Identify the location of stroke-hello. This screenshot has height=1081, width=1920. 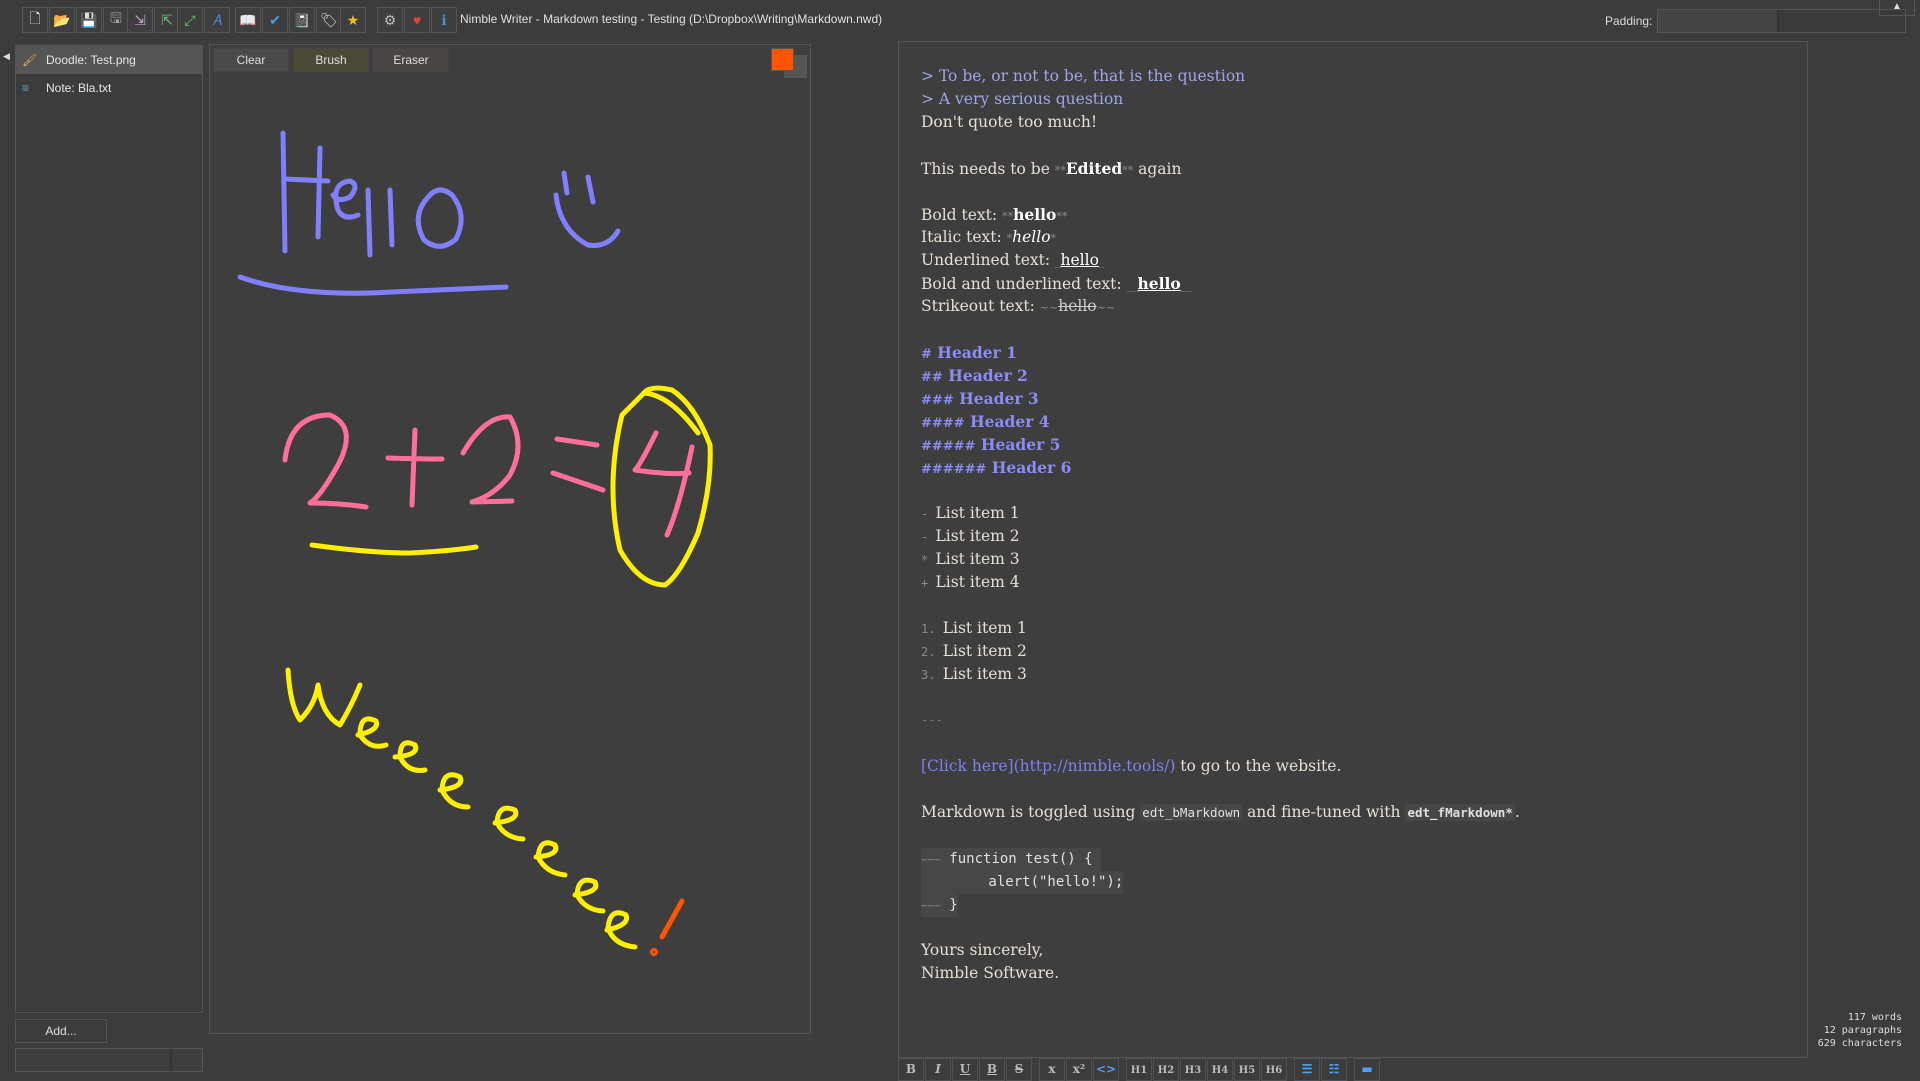
(429, 213).